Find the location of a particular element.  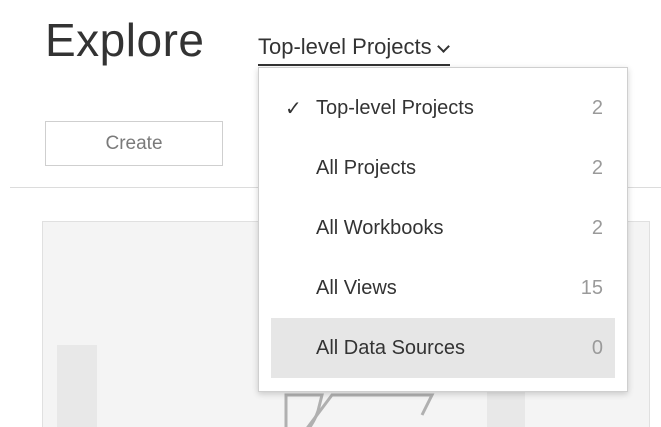

card-thumbnail-left is located at coordinates (77, 386).